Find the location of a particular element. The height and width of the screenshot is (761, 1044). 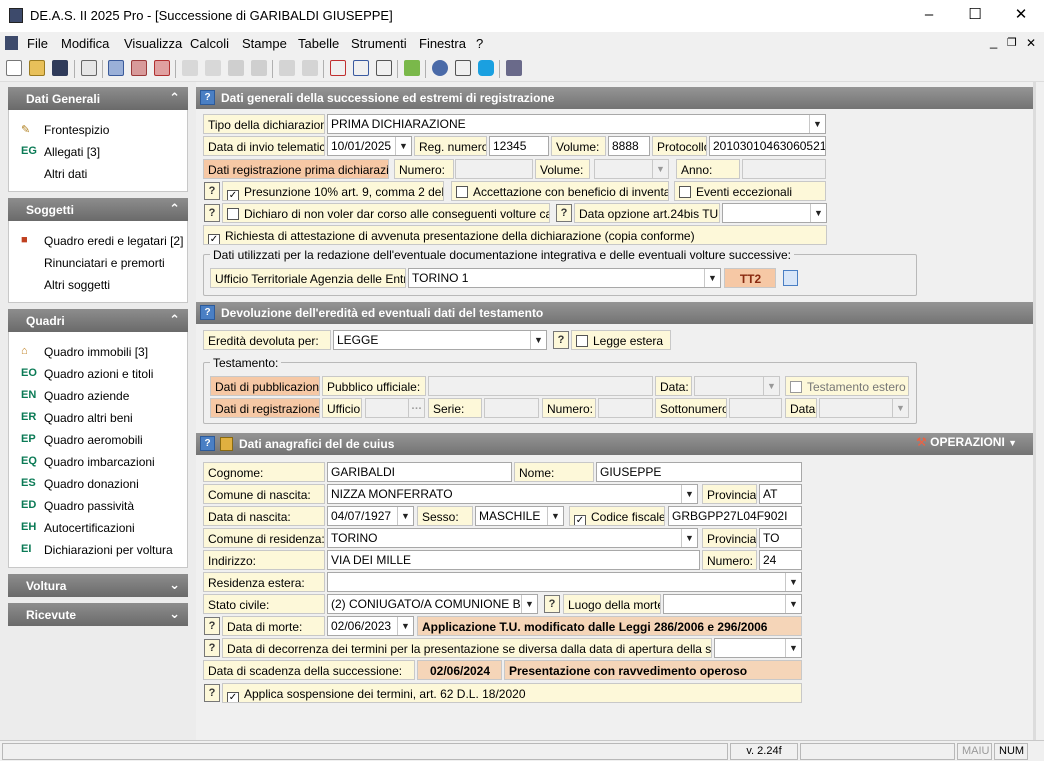

nav-item-dichiarazioni-voltura: EI Dichiarazioni per voltura is located at coordinates (98, 550).